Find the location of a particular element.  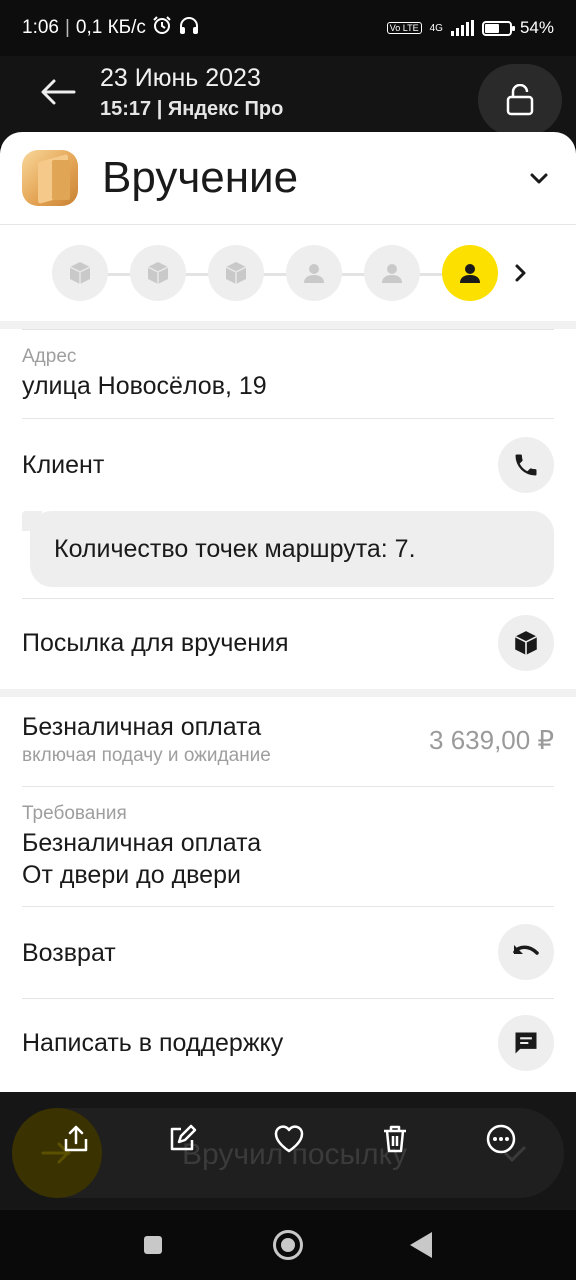

network-type: 4G is located at coordinates (436, 28).